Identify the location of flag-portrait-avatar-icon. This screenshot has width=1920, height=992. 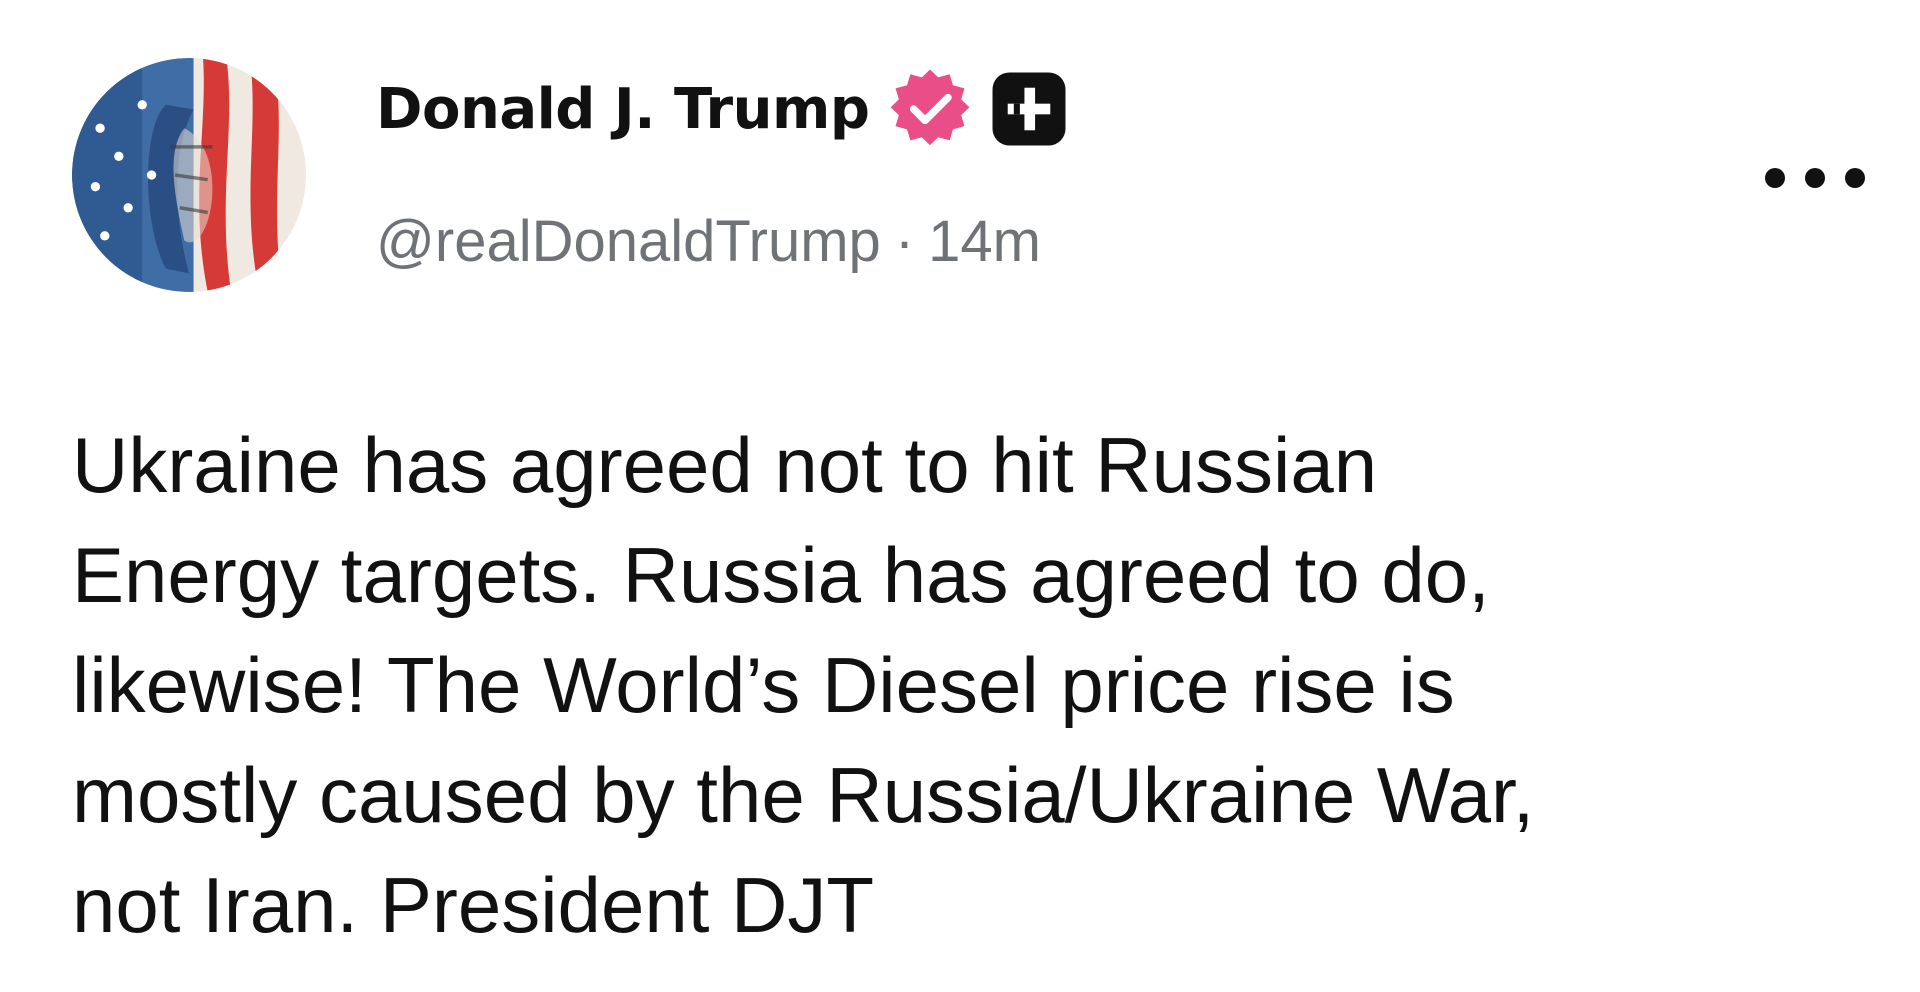
(189, 175).